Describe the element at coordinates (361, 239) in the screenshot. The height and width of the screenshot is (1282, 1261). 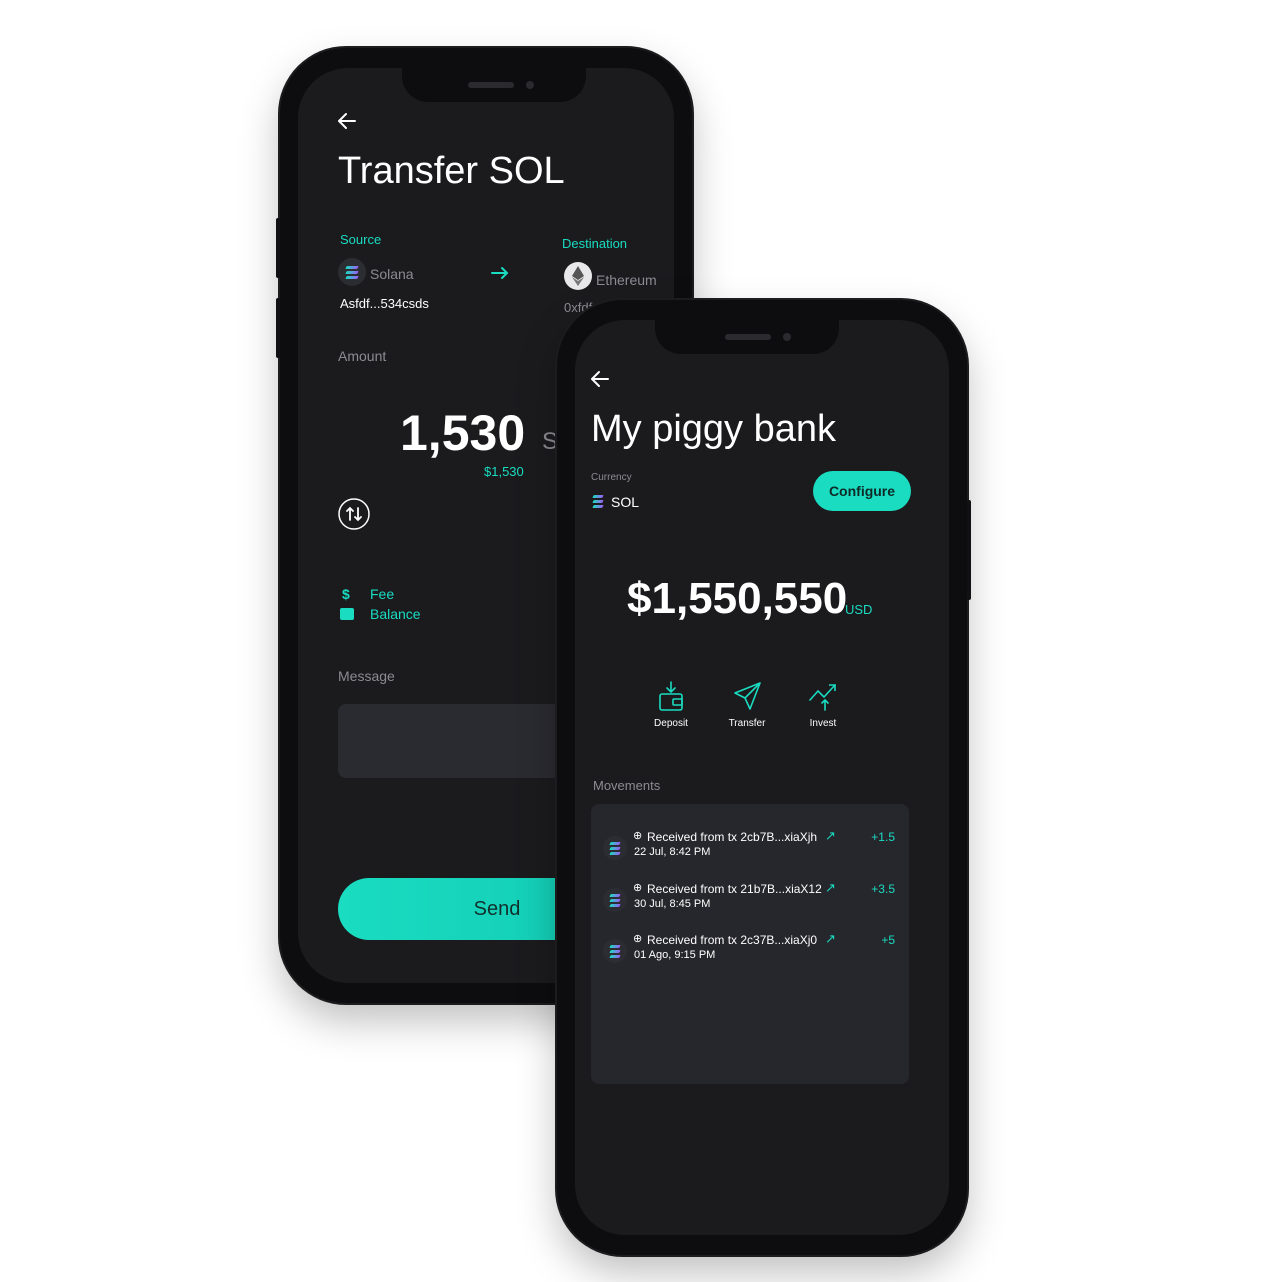
I see `source-label: Source` at that location.